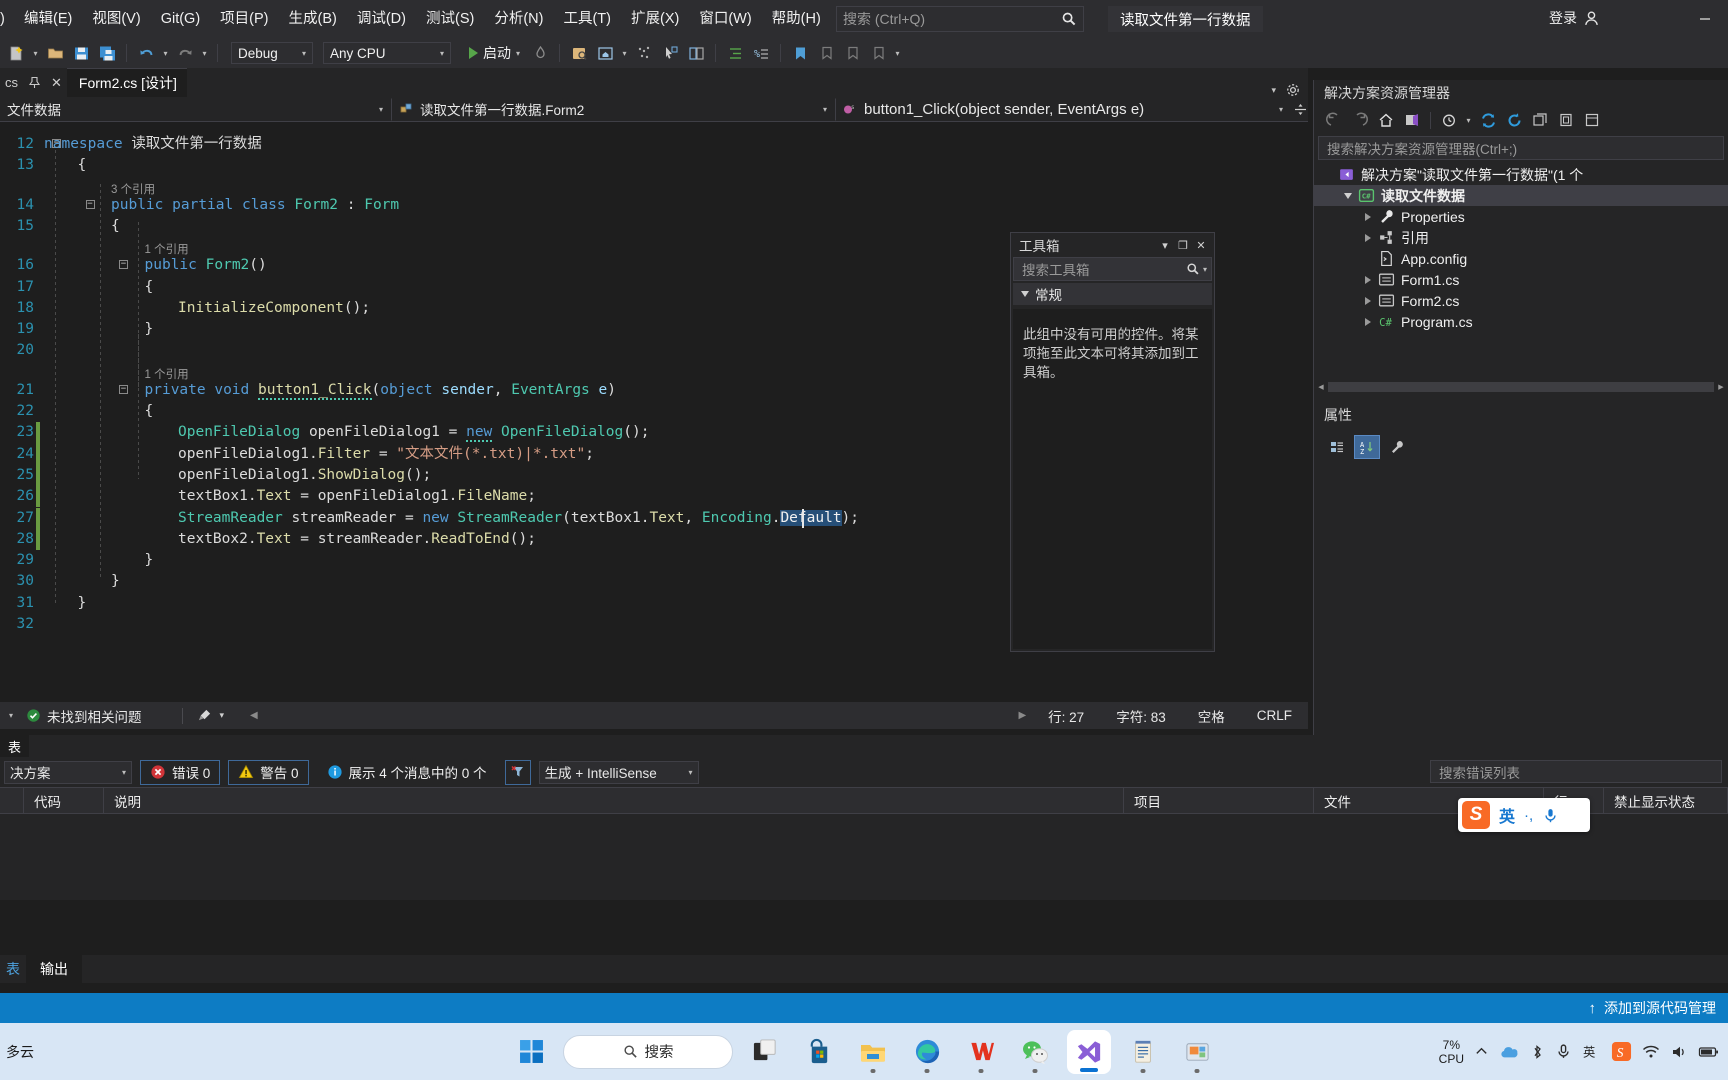 This screenshot has width=1728, height=1080. I want to click on tab-output: 输出, so click(54, 969).